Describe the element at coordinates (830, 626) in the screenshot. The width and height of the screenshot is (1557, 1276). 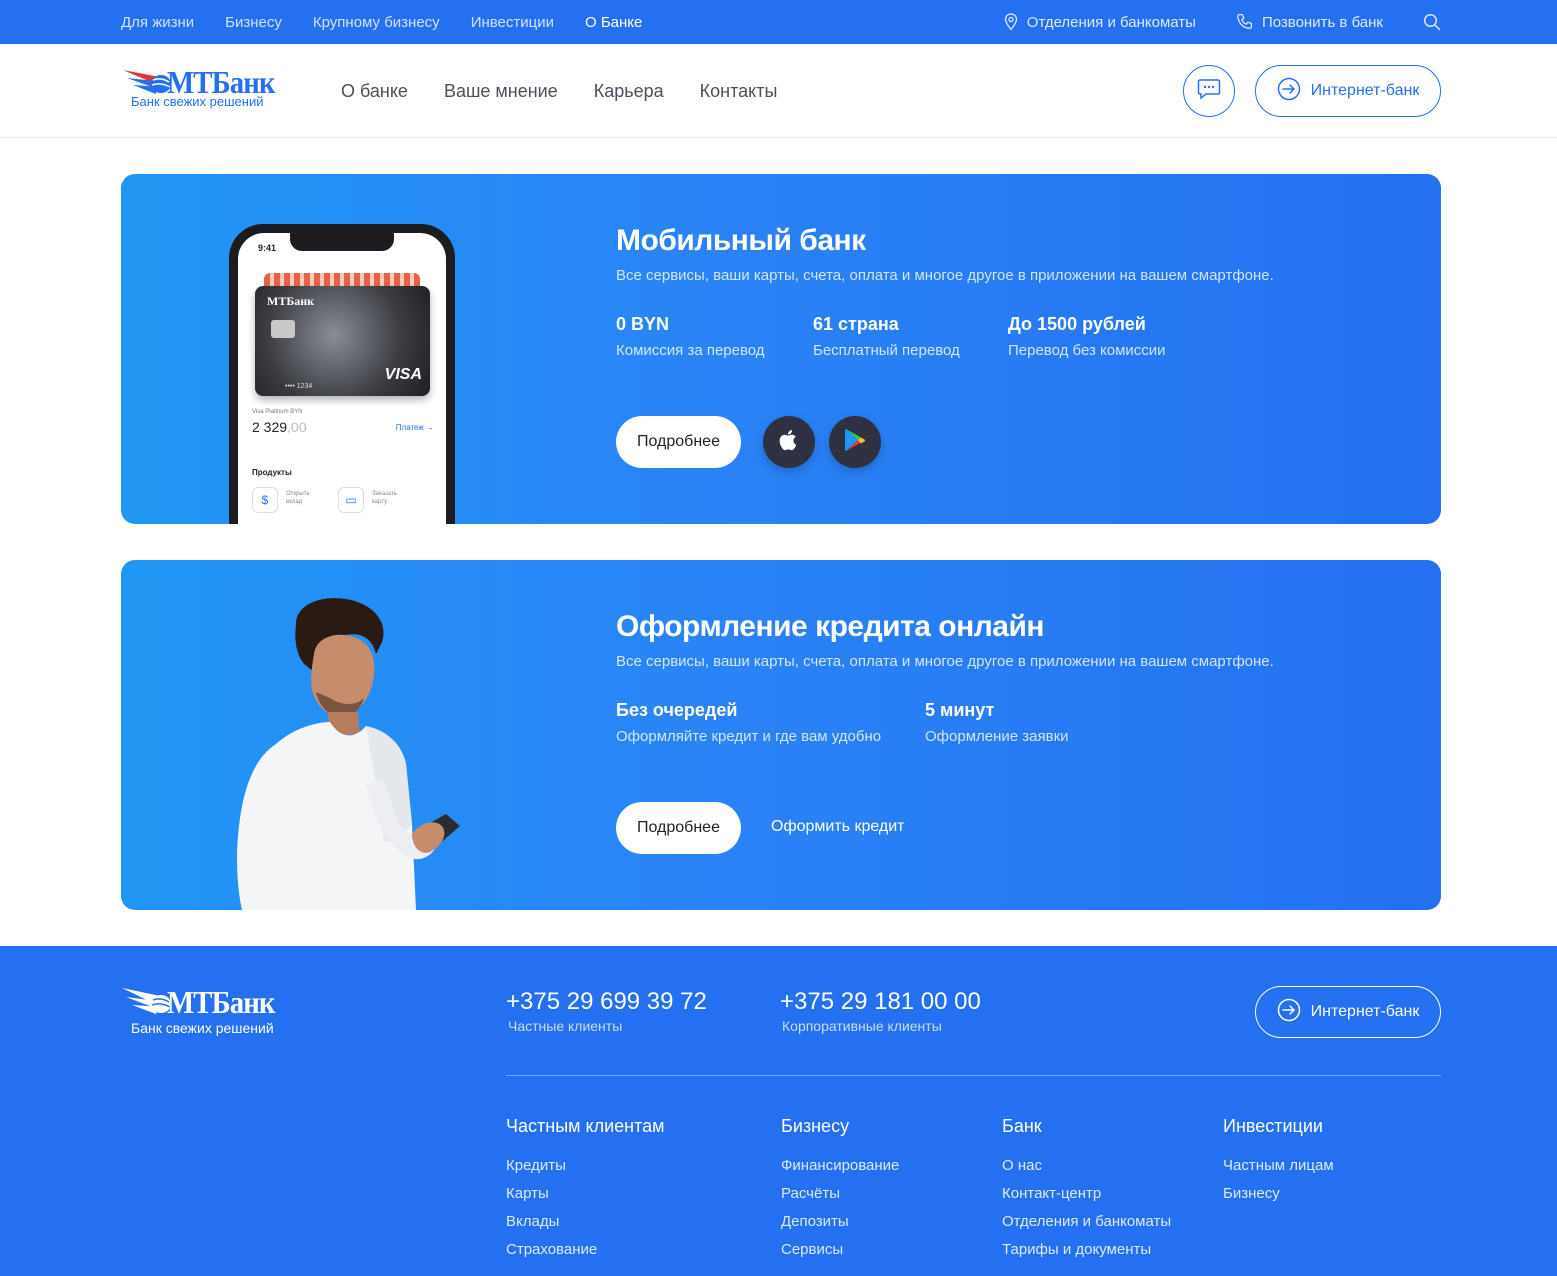
I see `credit-title: Оформление кредита онлайн` at that location.